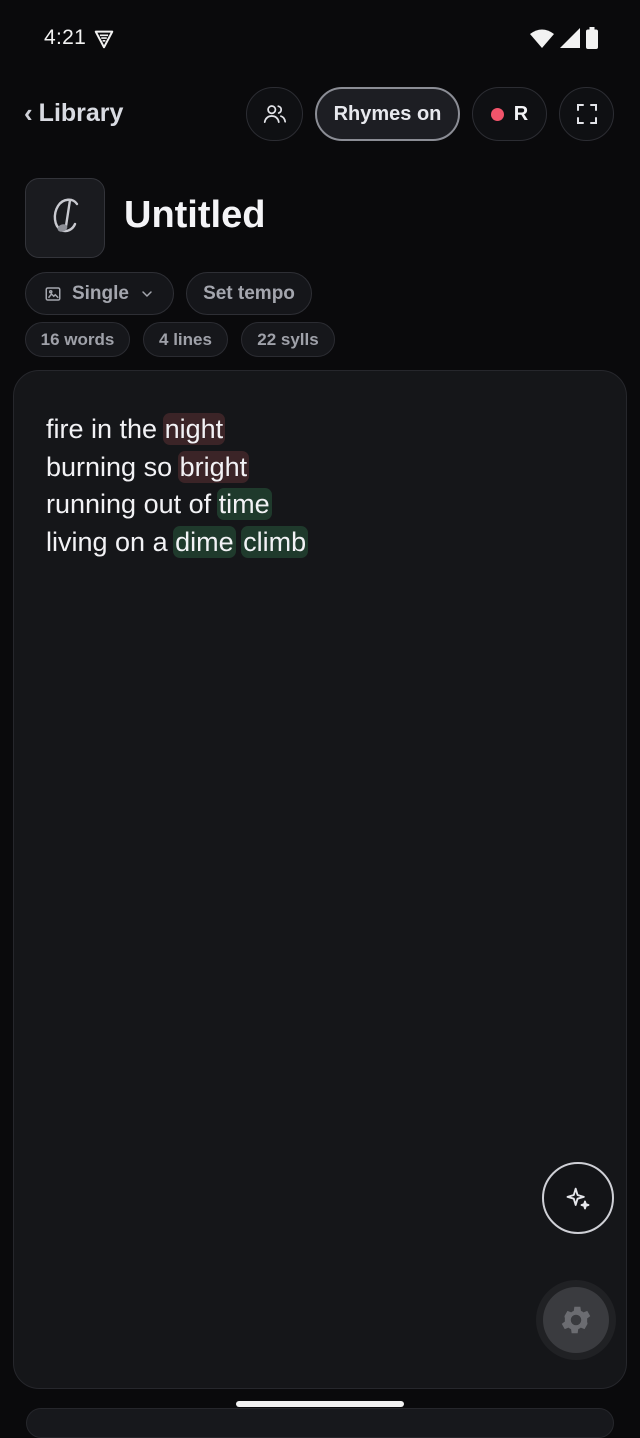 This screenshot has height=1438, width=640. Describe the element at coordinates (320, 1423) in the screenshot. I see `bottom-panel` at that location.